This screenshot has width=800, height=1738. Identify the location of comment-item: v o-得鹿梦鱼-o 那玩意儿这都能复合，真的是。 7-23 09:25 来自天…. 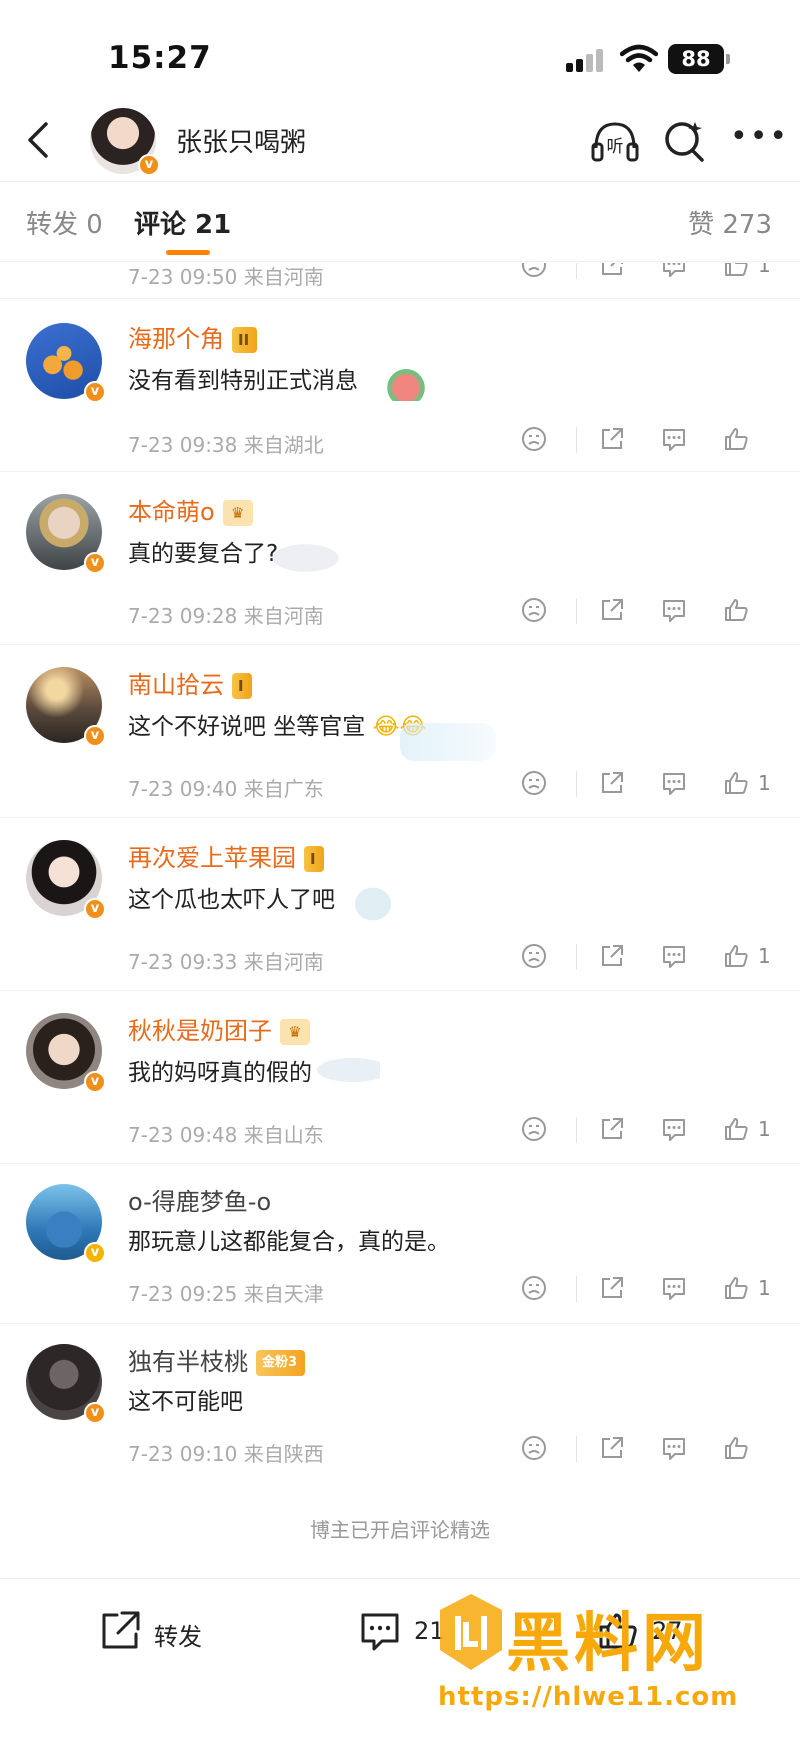
(400, 1244).